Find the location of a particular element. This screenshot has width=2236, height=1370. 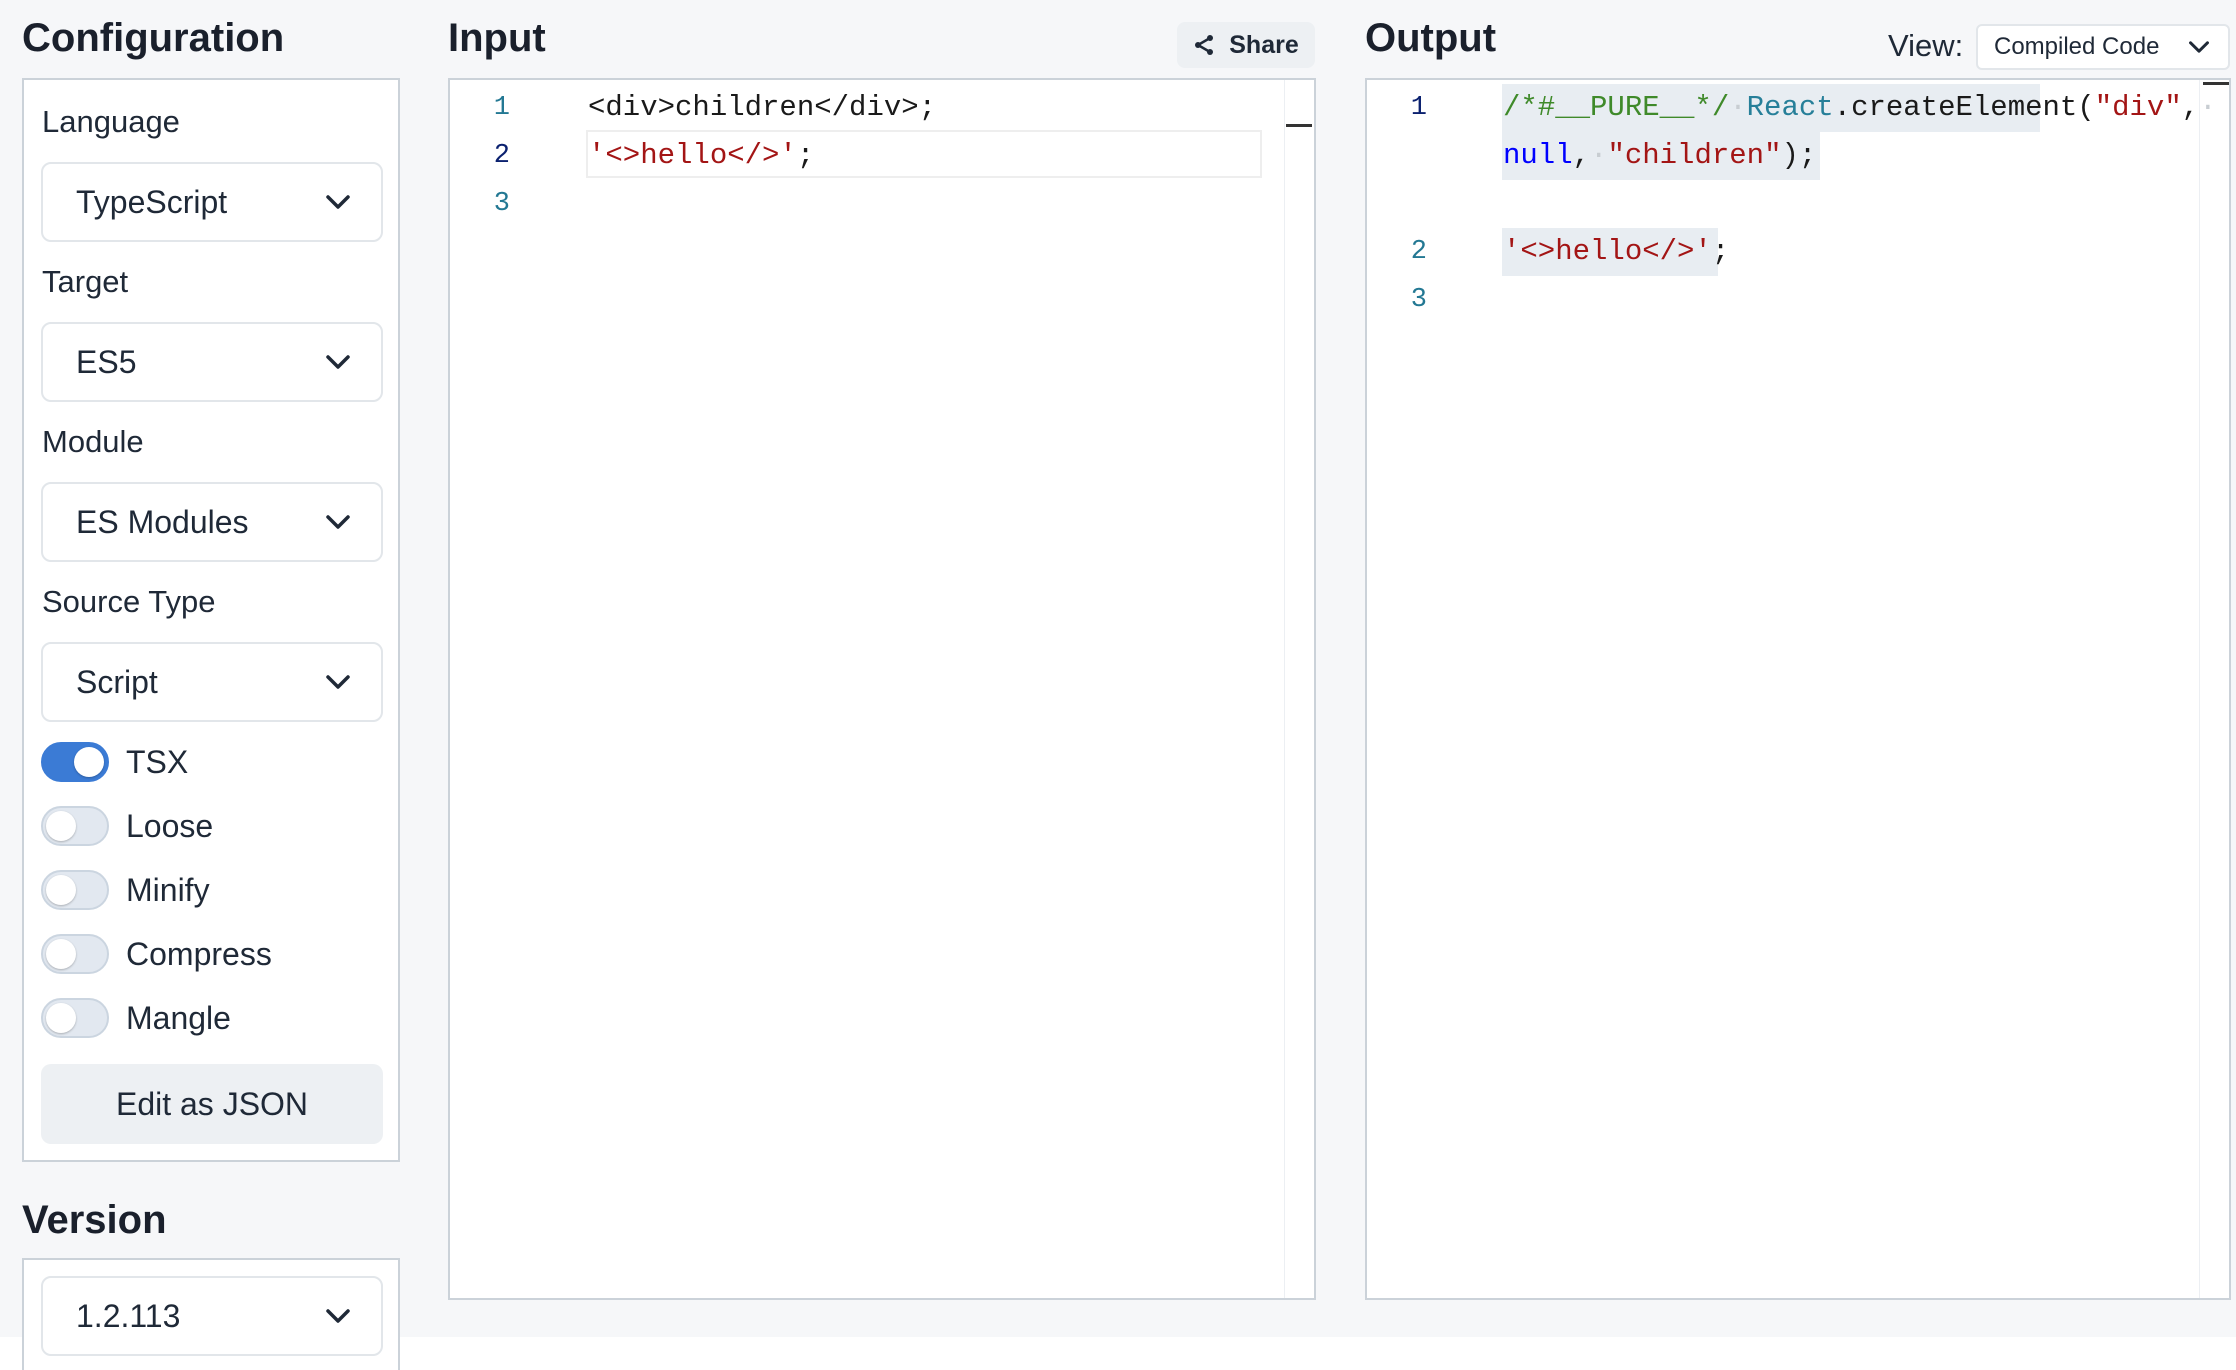

toggle-minify: Minify is located at coordinates (125, 890).